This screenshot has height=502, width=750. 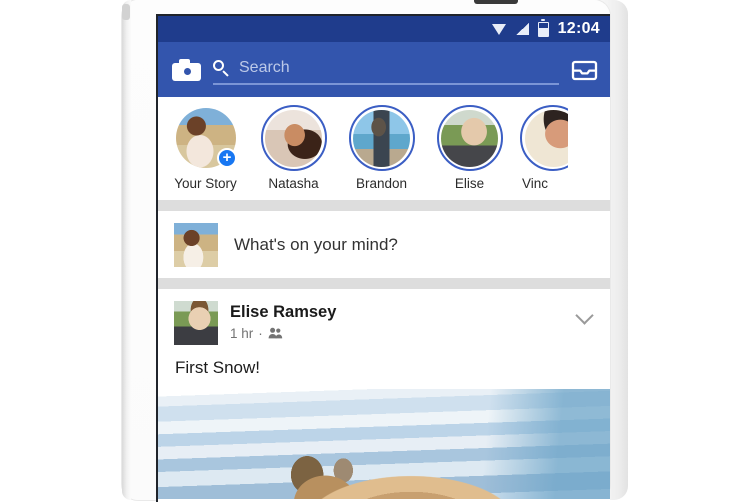 I want to click on post-message: First Snow!, so click(x=218, y=367).